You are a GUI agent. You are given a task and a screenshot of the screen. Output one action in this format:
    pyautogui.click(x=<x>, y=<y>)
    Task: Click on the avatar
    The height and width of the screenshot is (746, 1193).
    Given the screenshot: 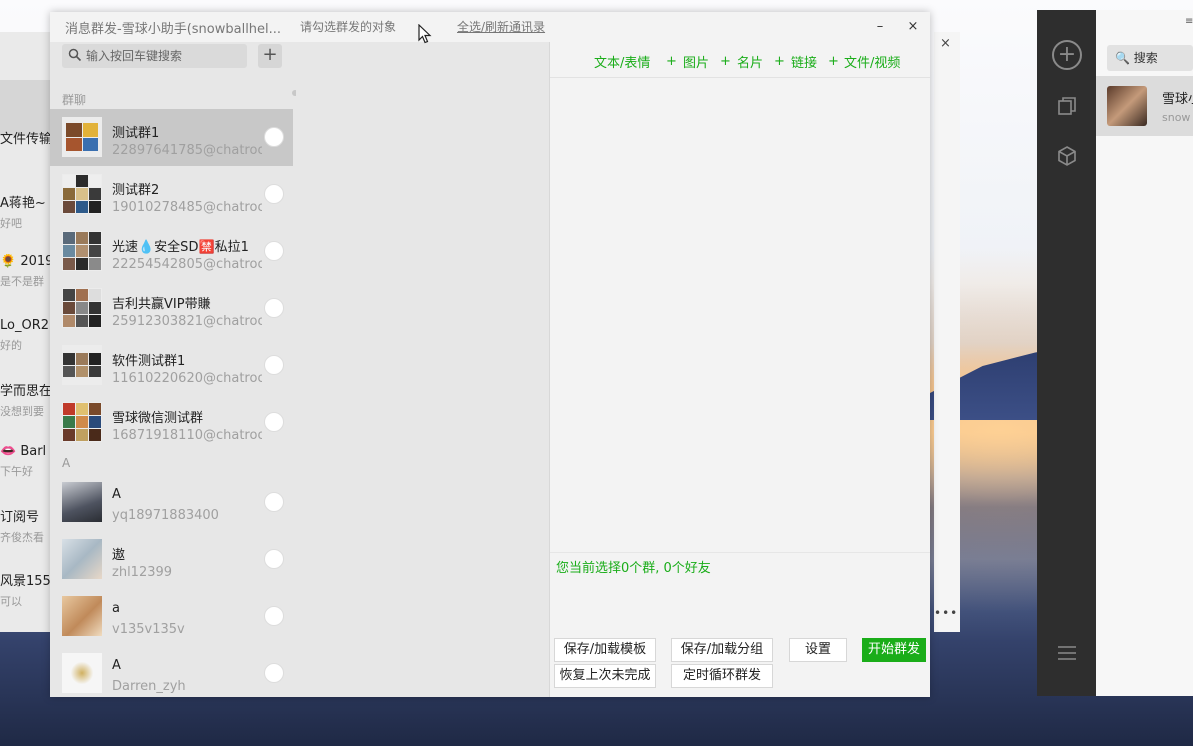 What is the action you would take?
    pyautogui.click(x=1127, y=106)
    